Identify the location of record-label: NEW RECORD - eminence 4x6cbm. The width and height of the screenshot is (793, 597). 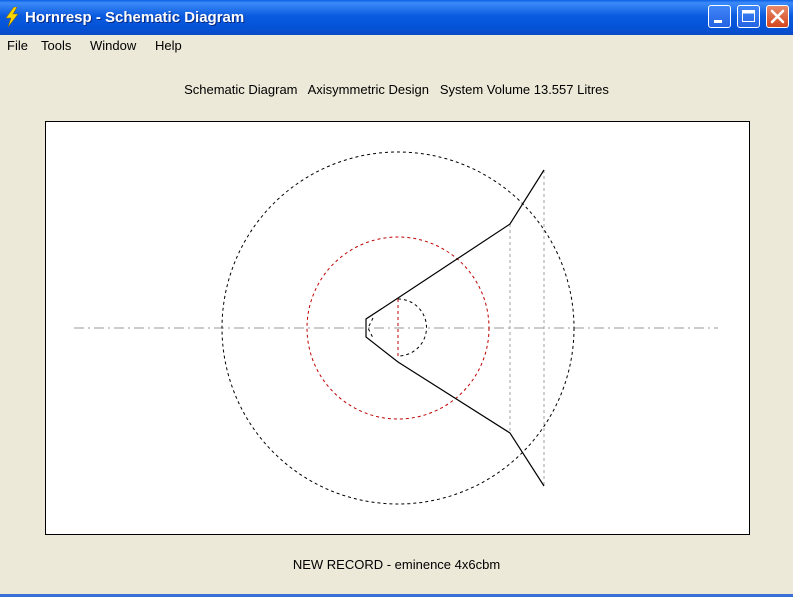
(396, 564).